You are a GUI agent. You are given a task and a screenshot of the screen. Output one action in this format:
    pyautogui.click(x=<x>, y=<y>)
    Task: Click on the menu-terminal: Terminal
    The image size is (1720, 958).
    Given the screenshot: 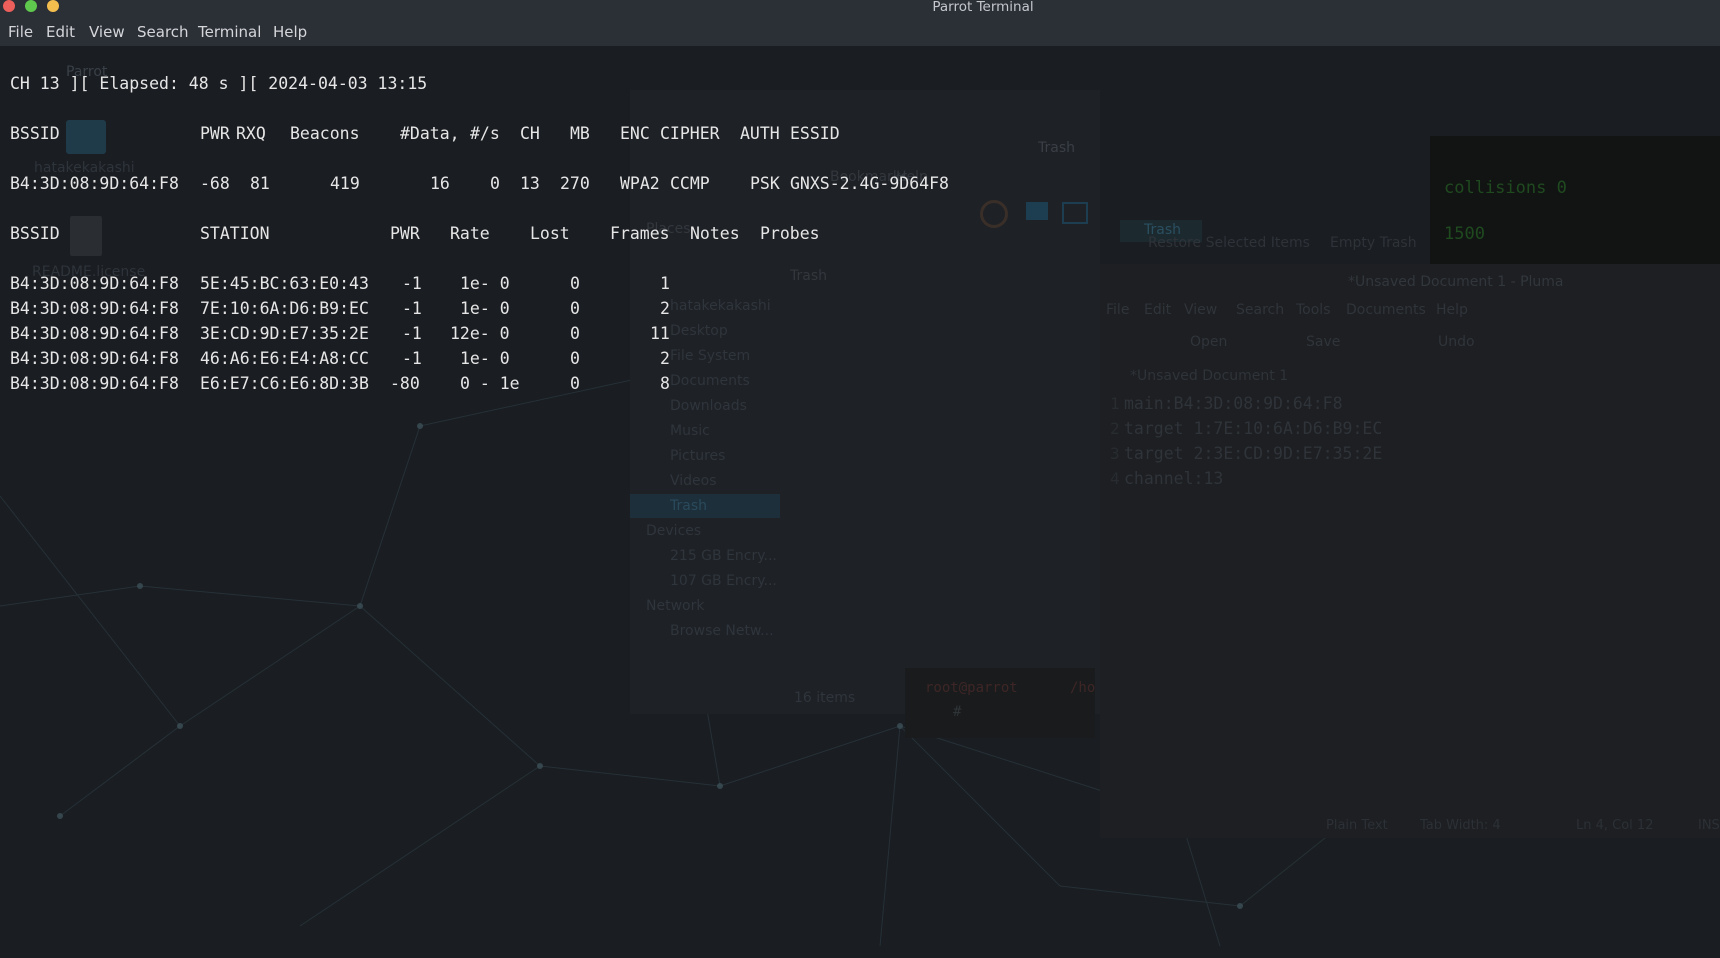 What is the action you would take?
    pyautogui.click(x=229, y=32)
    